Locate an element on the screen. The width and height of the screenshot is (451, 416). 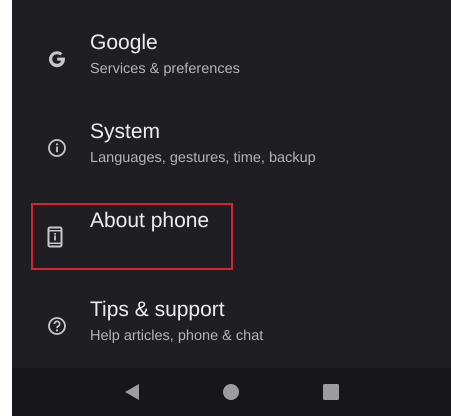
highlight-frame: About phone is located at coordinates (132, 236).